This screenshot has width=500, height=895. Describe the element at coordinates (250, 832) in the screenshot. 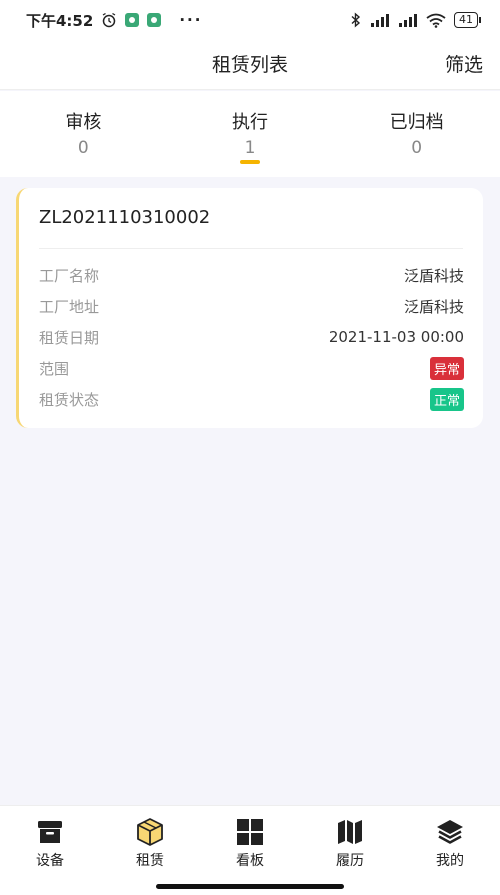

I see `grid-icon` at that location.